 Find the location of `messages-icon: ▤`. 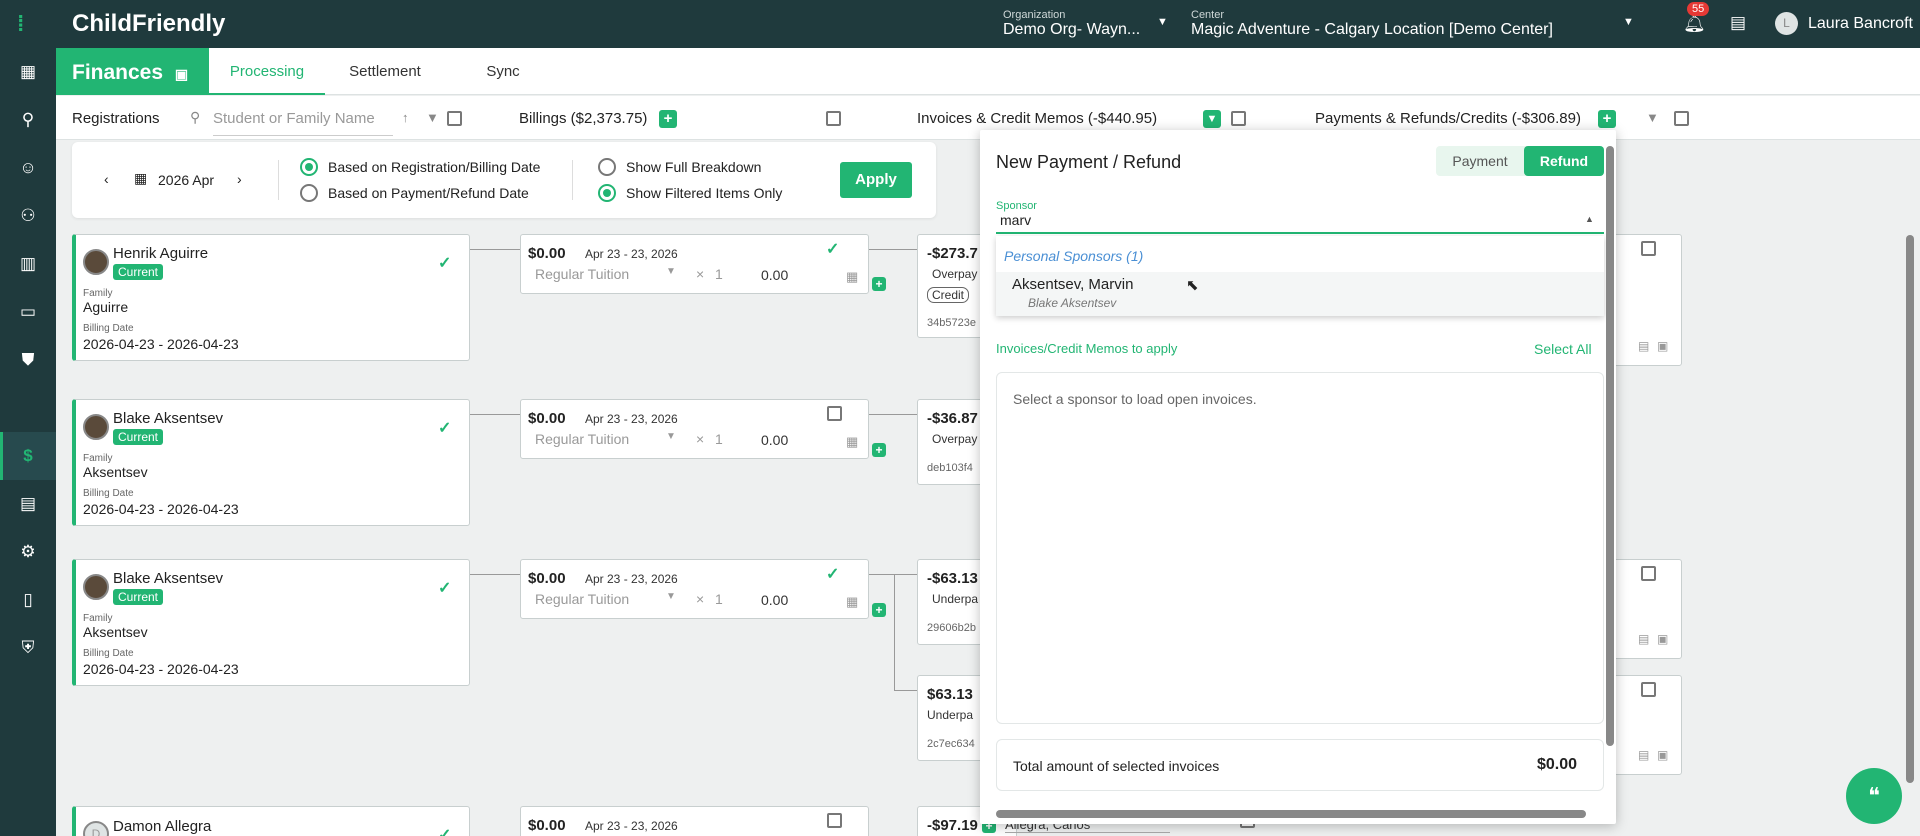

messages-icon: ▤ is located at coordinates (1738, 23).